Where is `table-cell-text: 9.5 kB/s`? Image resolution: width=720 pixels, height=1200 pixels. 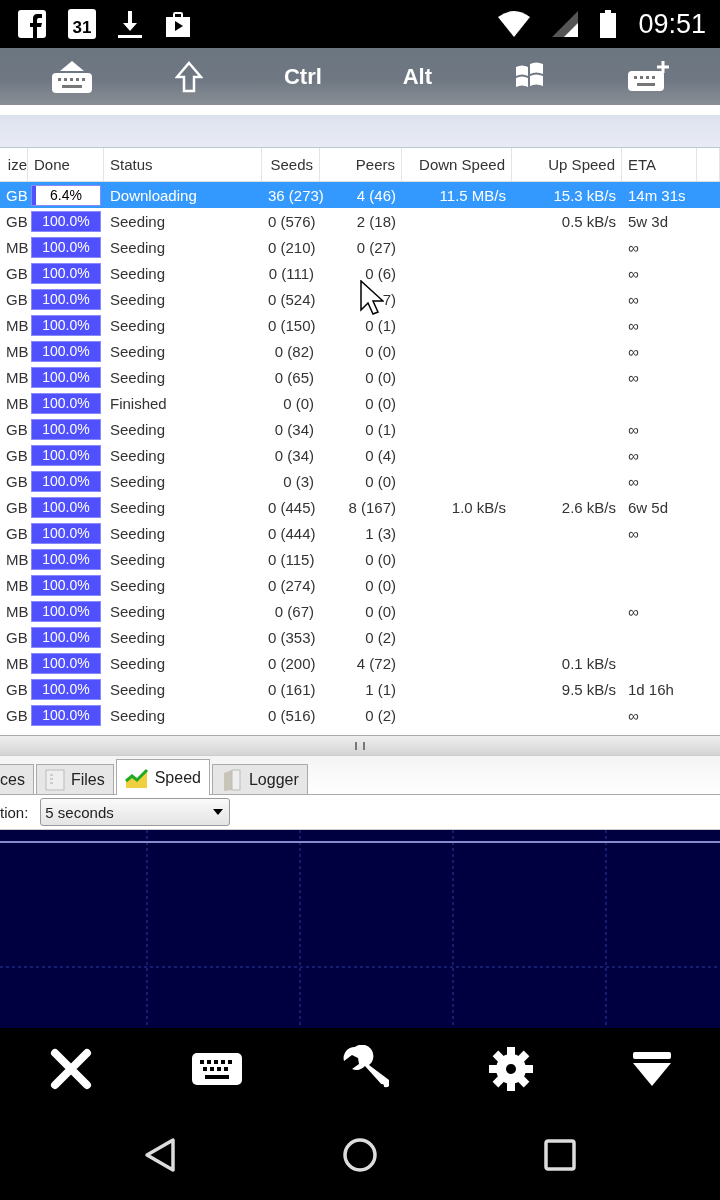 table-cell-text: 9.5 kB/s is located at coordinates (588, 689).